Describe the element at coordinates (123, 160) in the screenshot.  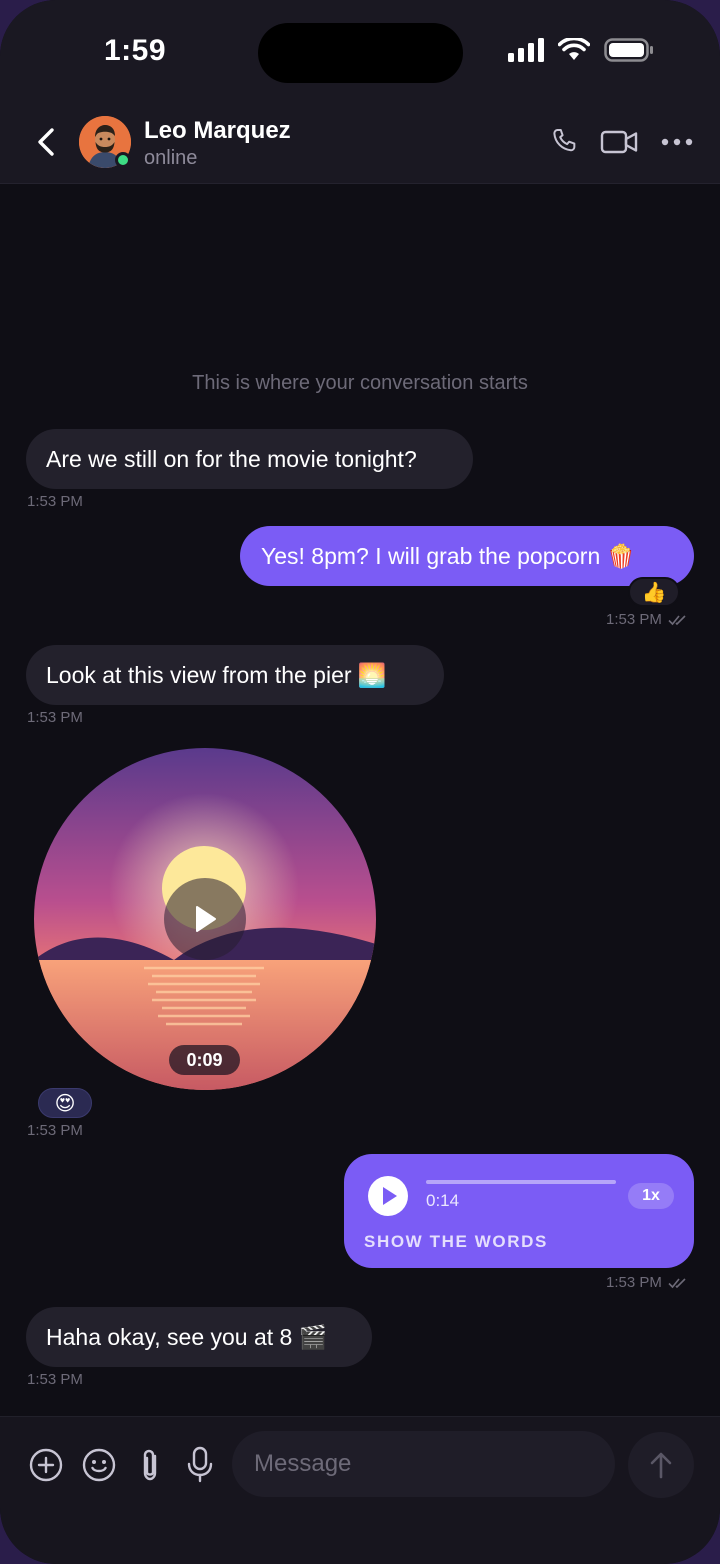
I see `online-indicator` at that location.